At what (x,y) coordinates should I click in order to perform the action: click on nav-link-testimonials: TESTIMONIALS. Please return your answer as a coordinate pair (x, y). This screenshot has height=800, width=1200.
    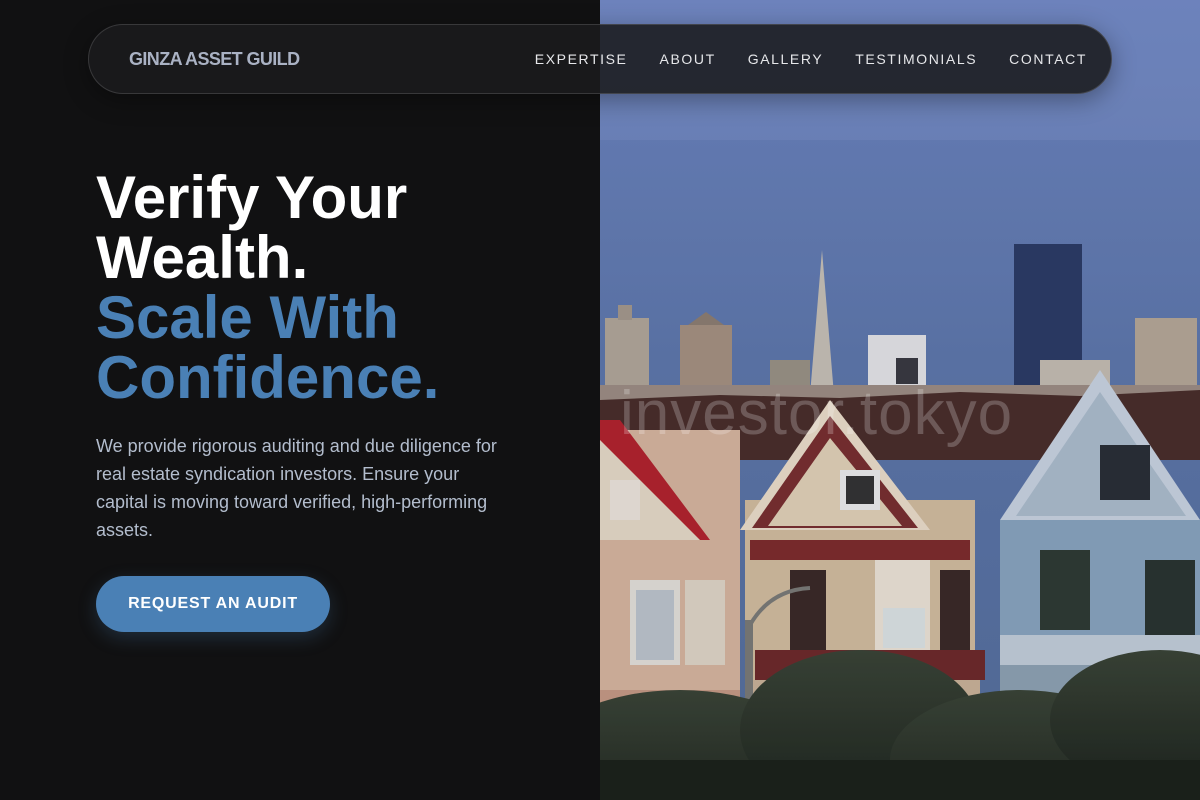
    Looking at the image, I should click on (916, 59).